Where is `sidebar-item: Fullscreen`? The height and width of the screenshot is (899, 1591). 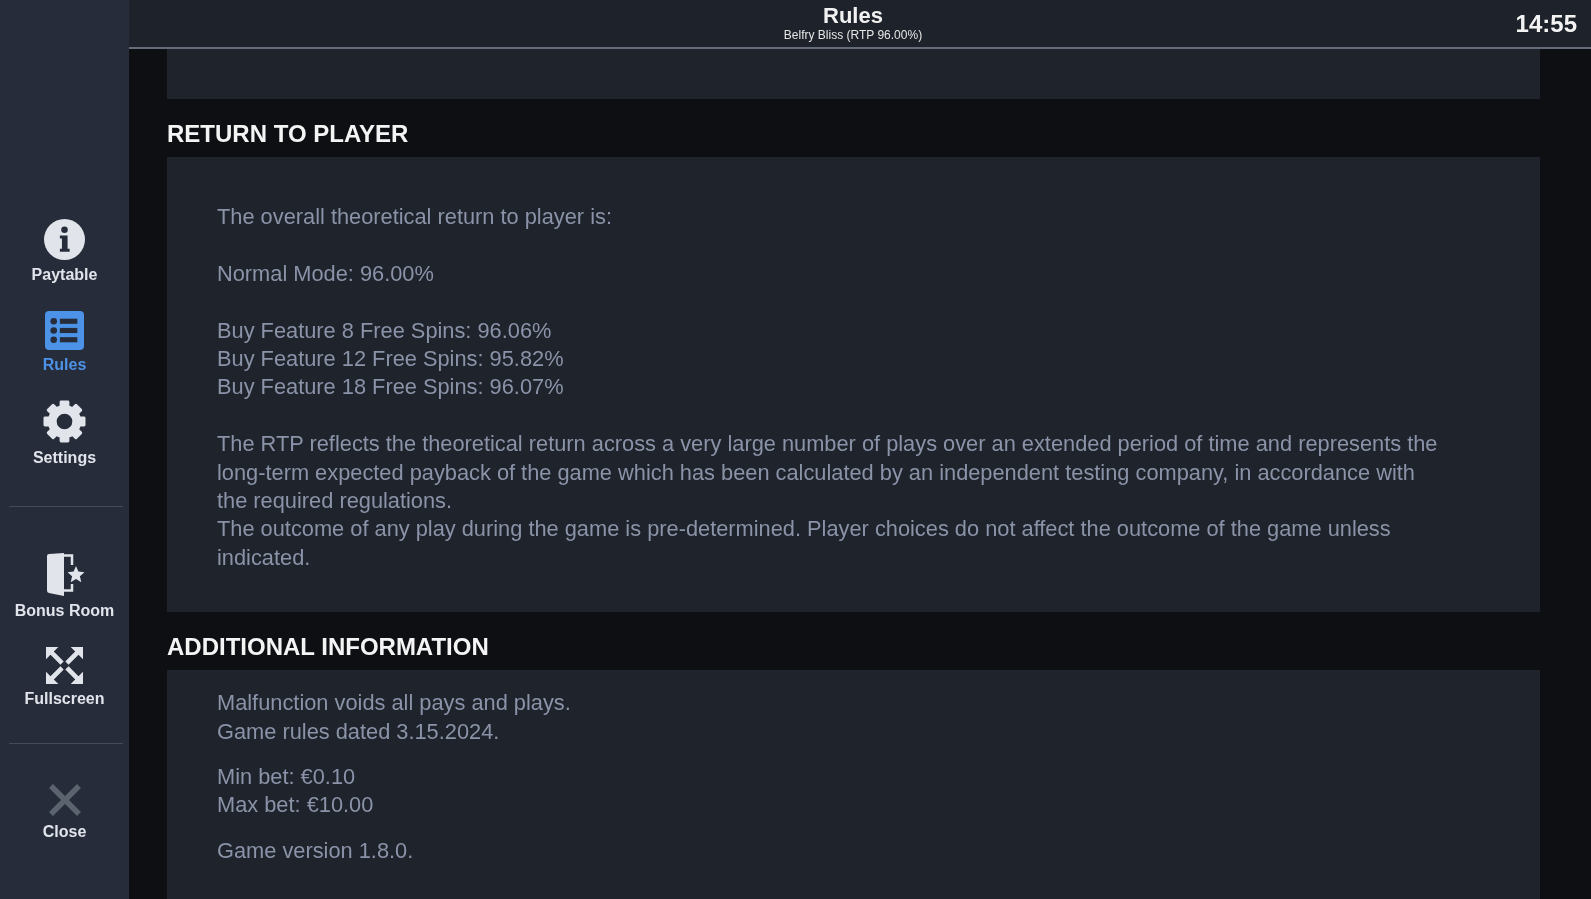
sidebar-item: Fullscreen is located at coordinates (64, 677).